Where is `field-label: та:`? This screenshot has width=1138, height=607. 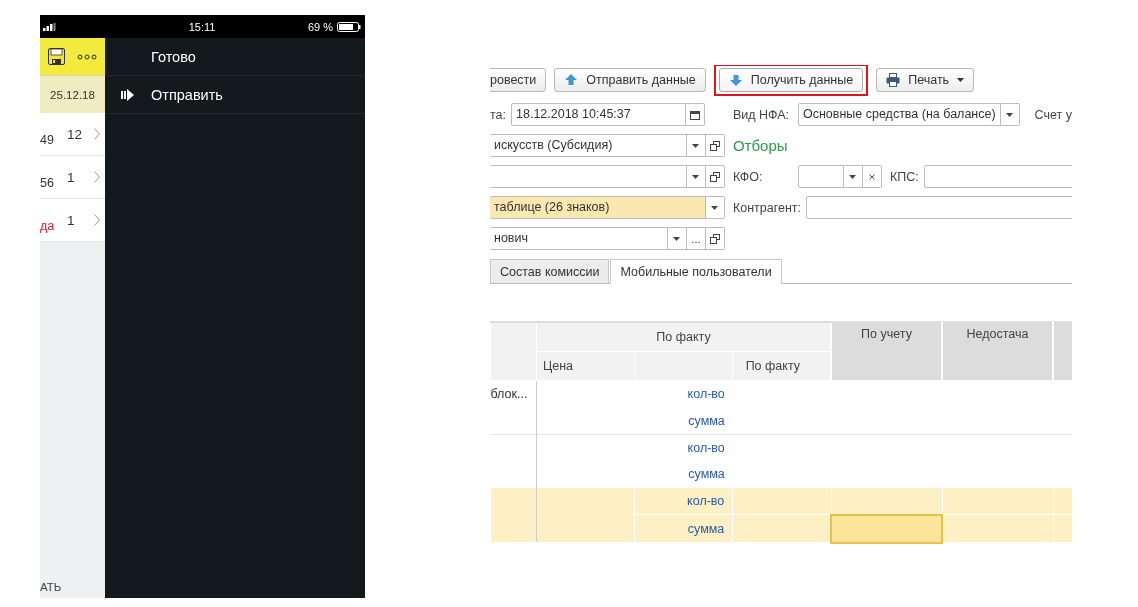
field-label: та: is located at coordinates (498, 114).